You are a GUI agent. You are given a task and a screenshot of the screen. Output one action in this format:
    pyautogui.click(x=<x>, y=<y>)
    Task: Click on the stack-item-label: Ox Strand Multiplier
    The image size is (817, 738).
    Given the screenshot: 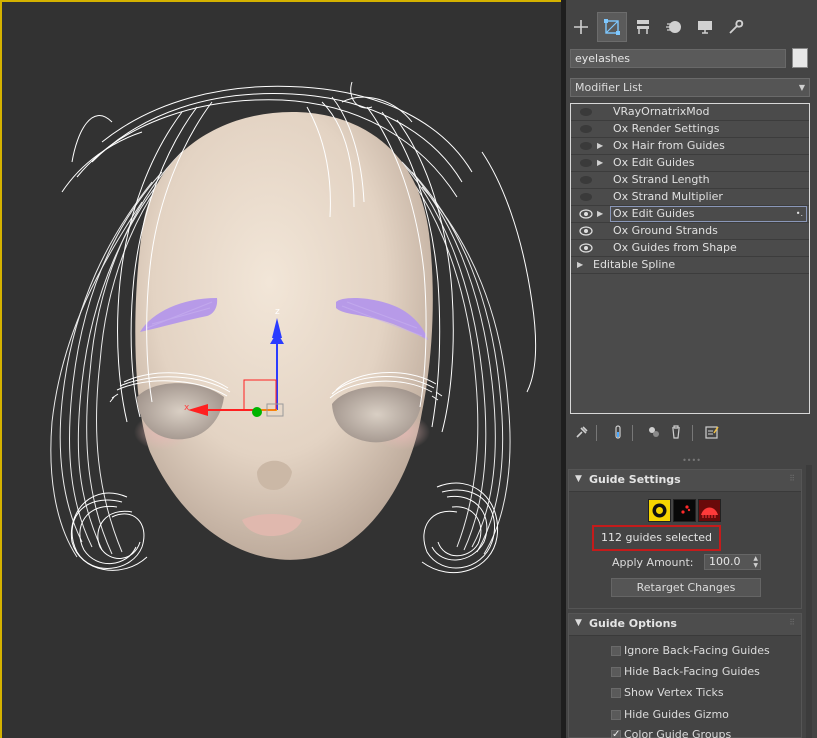 What is the action you would take?
    pyautogui.click(x=668, y=196)
    